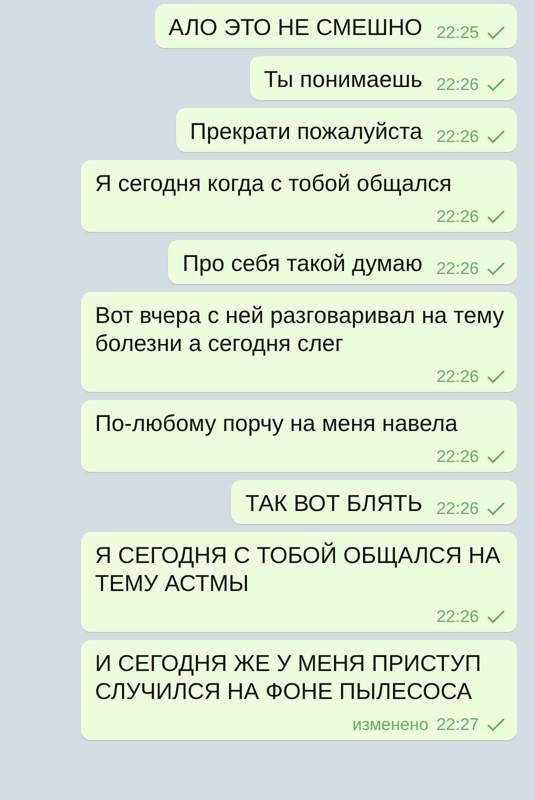  What do you see at coordinates (295, 27) in the screenshot?
I see `message-text: АЛО ЭТО НЕ СМЕШНО` at bounding box center [295, 27].